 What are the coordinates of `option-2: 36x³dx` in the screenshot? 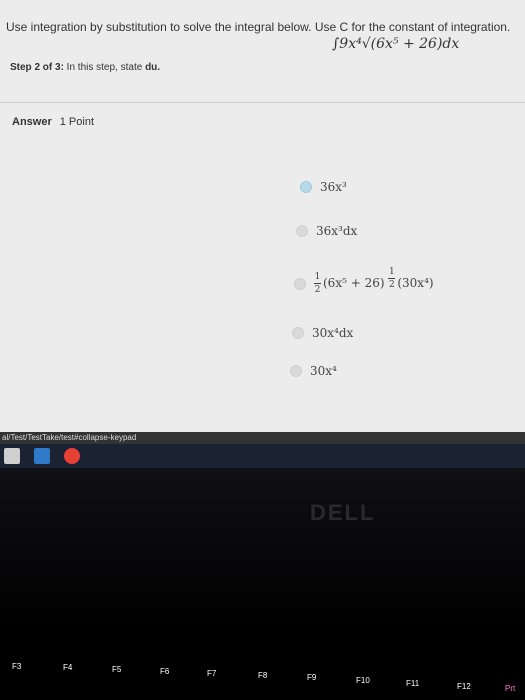 It's located at (326, 231).